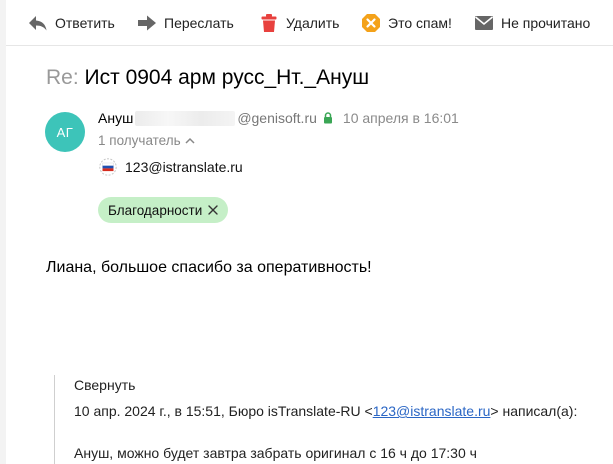  I want to click on forward-button: Переслать, so click(185, 23).